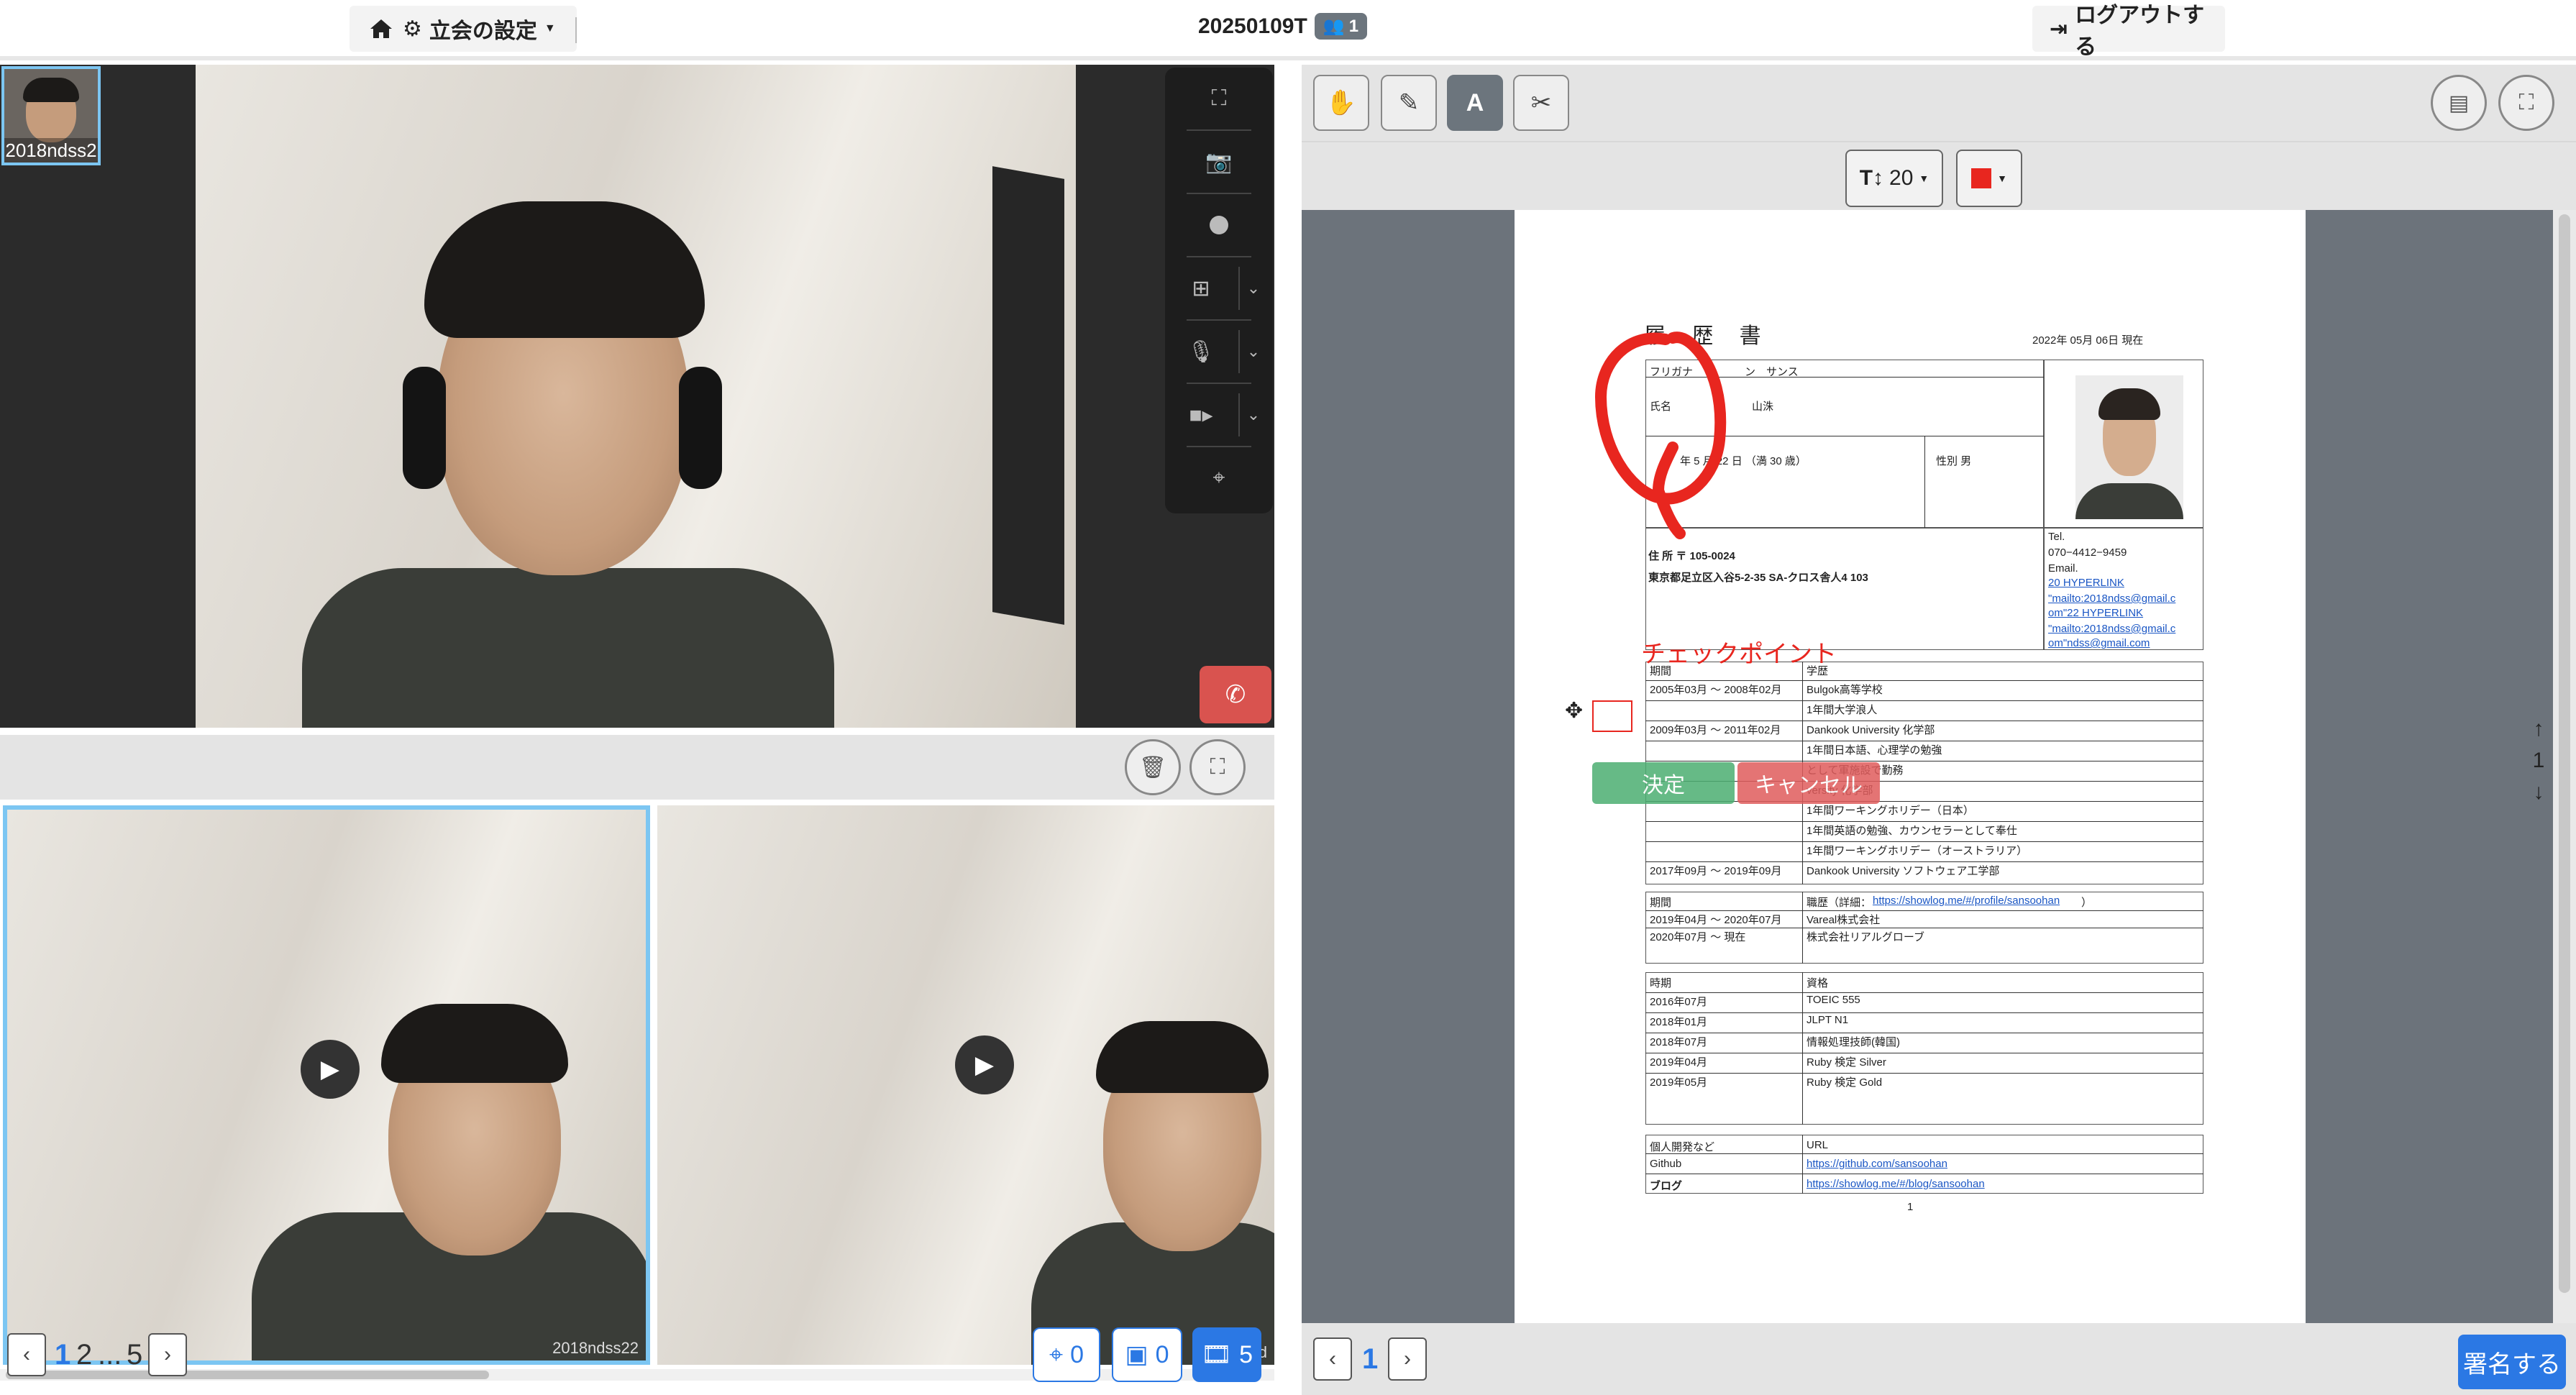 The image size is (2576, 1395). I want to click on page-link: 2, so click(84, 1355).